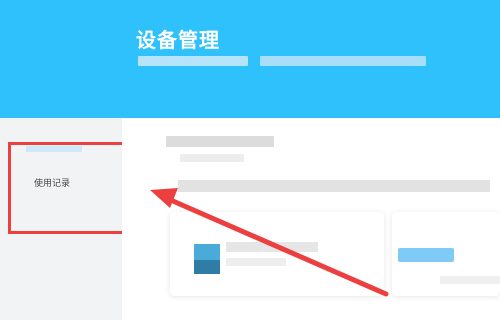  I want to click on device-meta-blurred, so click(256, 262).